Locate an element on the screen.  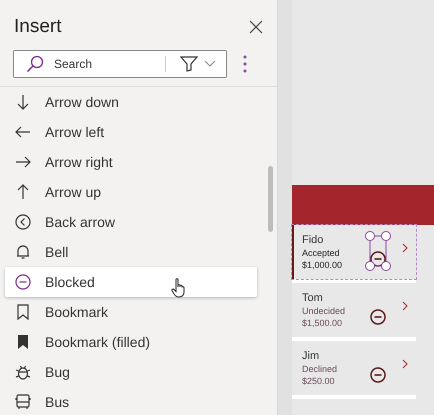
person-name: Jim is located at coordinates (311, 356).